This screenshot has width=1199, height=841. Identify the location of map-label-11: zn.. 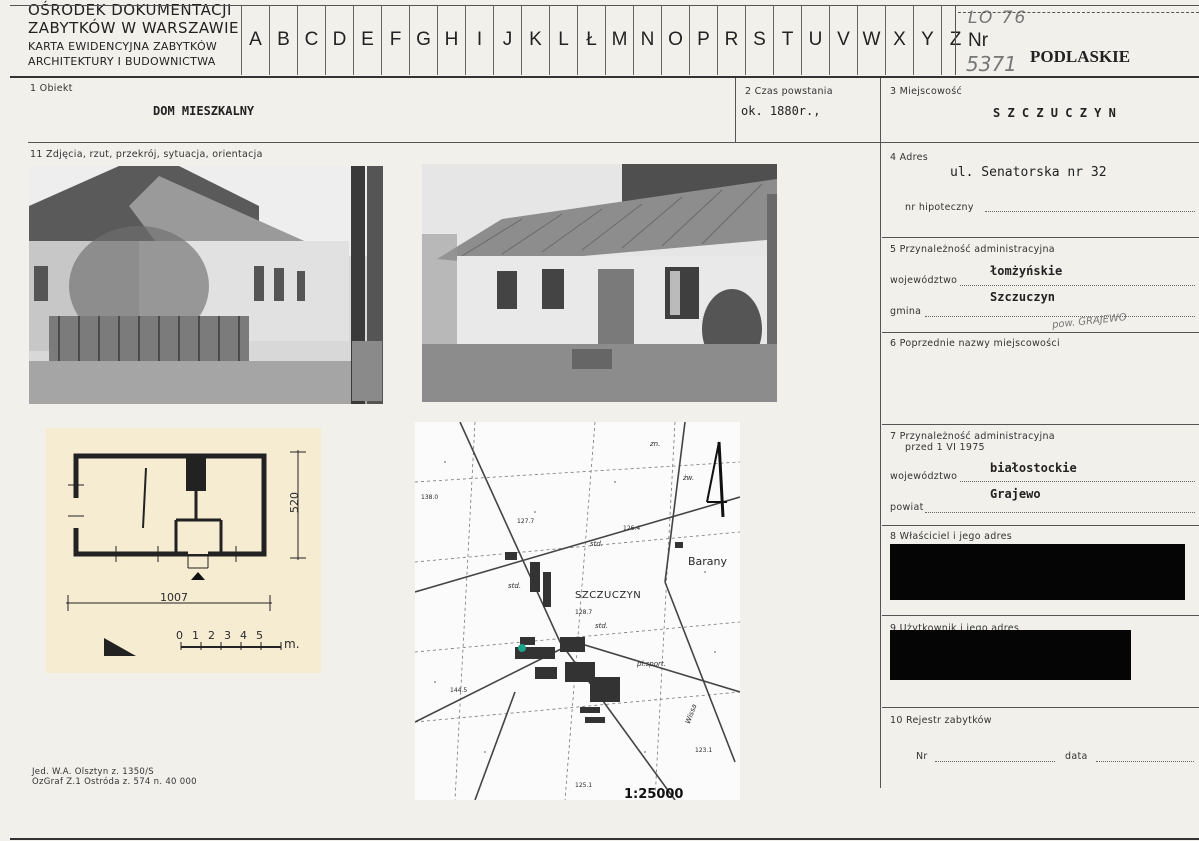
(655, 444).